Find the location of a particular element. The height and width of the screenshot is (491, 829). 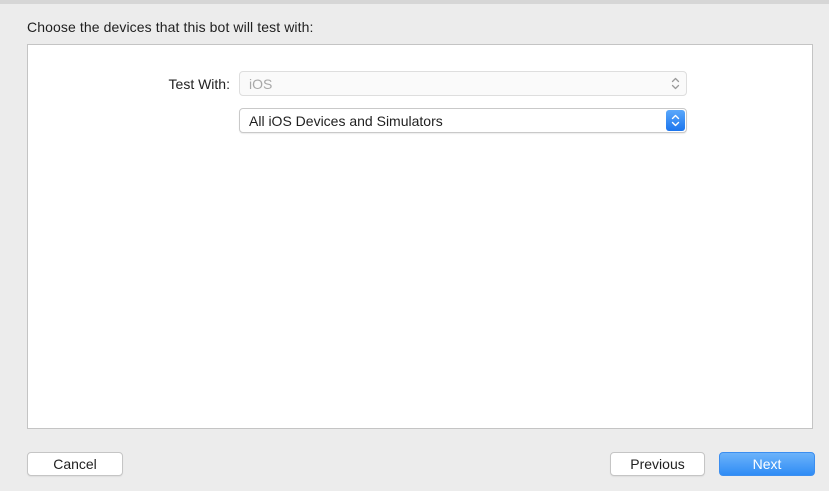

test-with-label: Test With: is located at coordinates (199, 84).